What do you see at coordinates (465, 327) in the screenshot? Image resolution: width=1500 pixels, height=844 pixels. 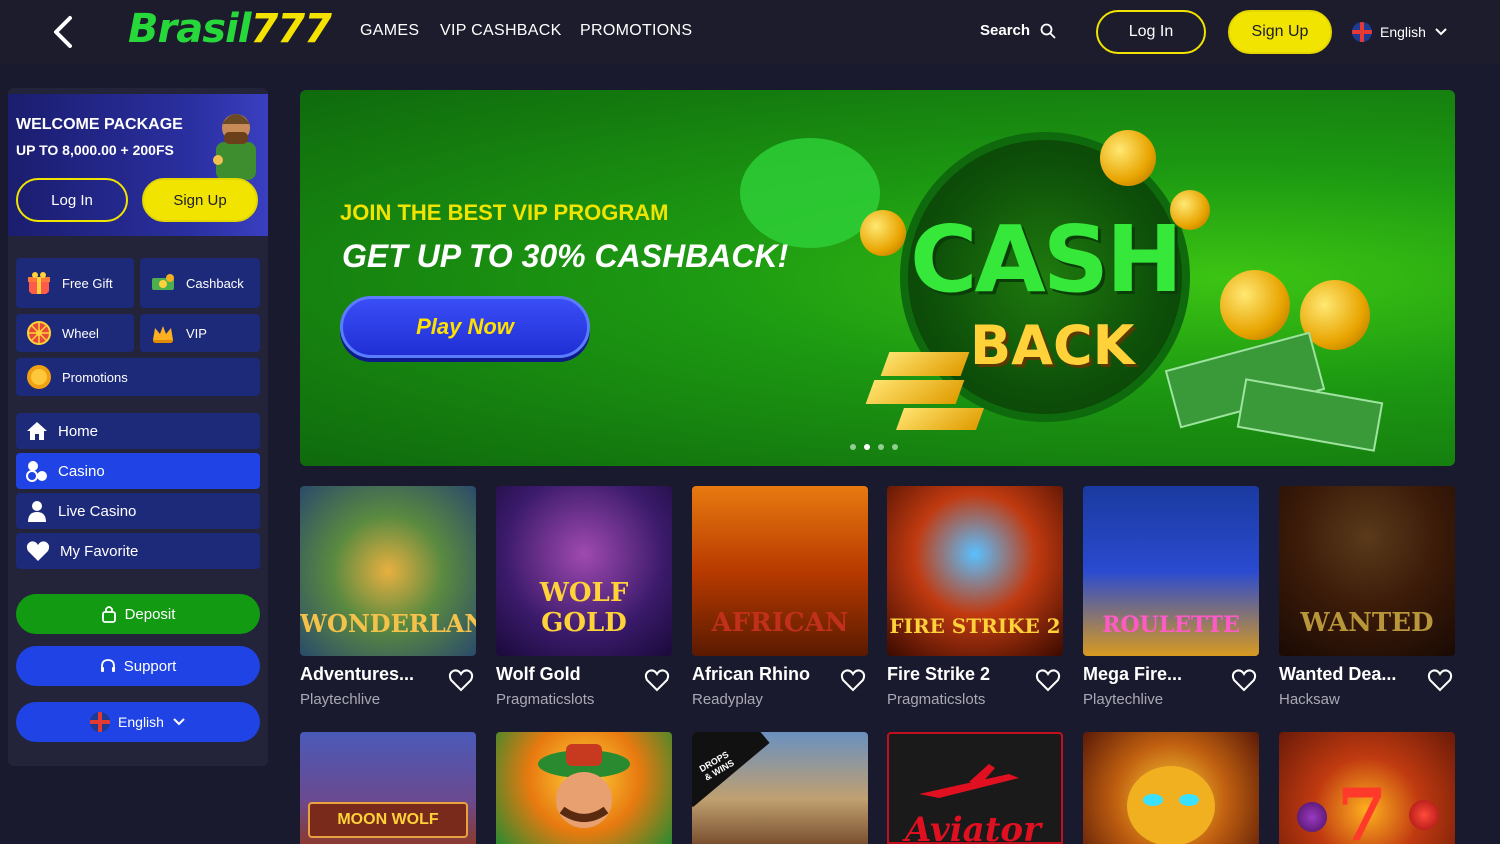 I see `play-now-button: Play Now` at bounding box center [465, 327].